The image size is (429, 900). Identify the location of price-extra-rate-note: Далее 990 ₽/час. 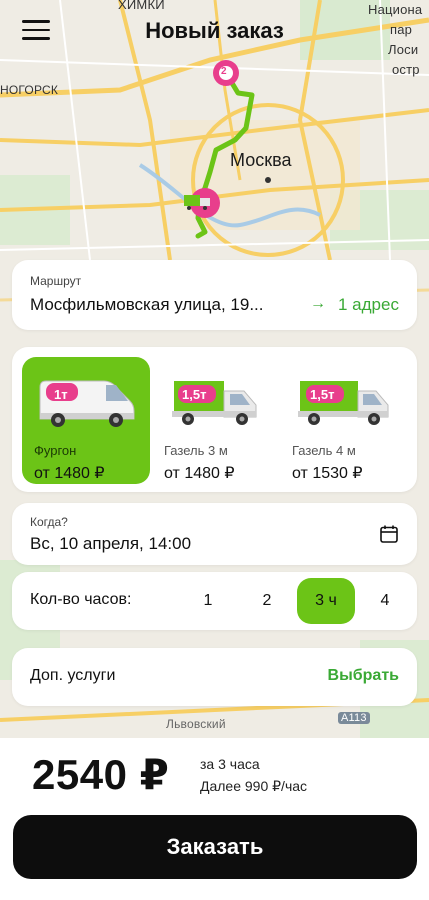
(254, 786).